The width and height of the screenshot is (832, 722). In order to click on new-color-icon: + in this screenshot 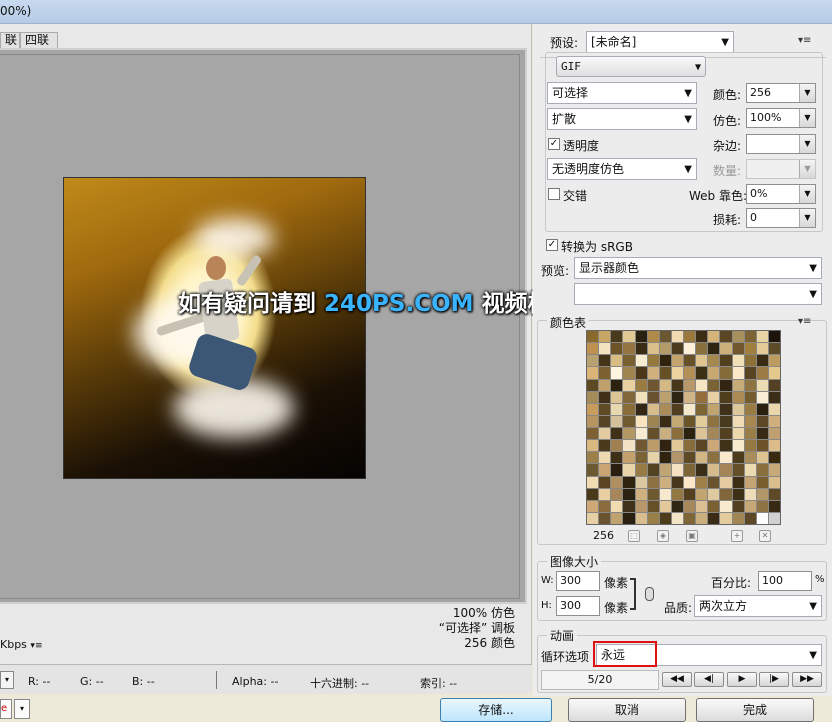, I will do `click(737, 536)`.